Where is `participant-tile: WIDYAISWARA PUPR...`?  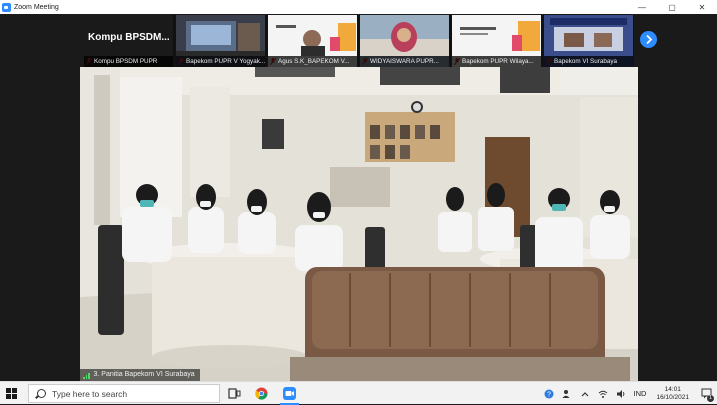 participant-tile: WIDYAISWARA PUPR... is located at coordinates (404, 41).